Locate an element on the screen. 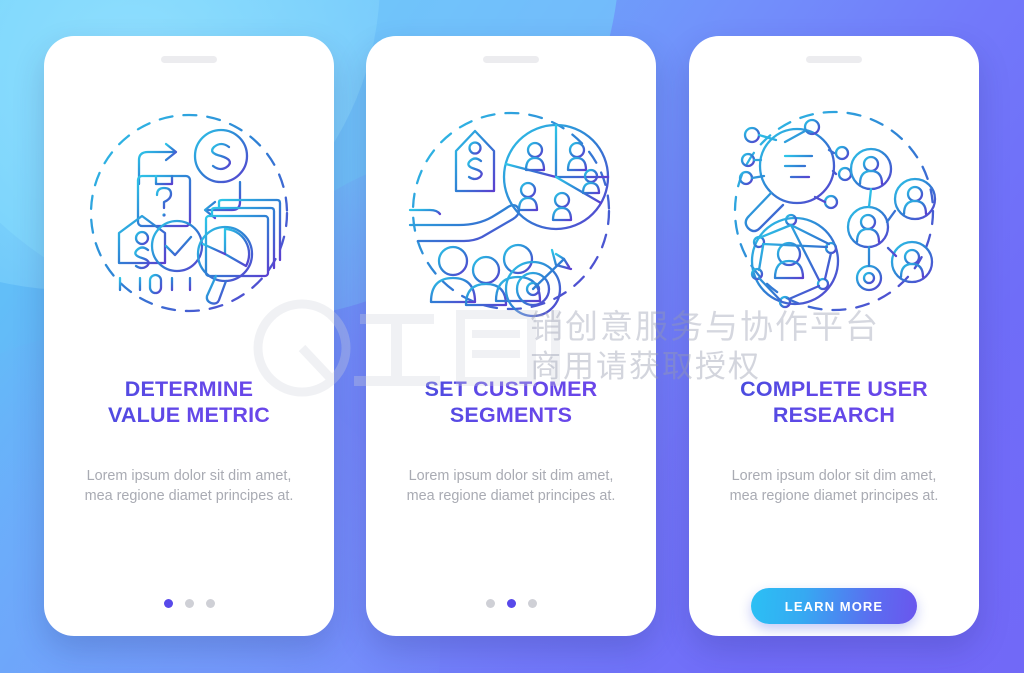 The image size is (1024, 673). page-title-line-1: DETERMINE is located at coordinates (189, 389).